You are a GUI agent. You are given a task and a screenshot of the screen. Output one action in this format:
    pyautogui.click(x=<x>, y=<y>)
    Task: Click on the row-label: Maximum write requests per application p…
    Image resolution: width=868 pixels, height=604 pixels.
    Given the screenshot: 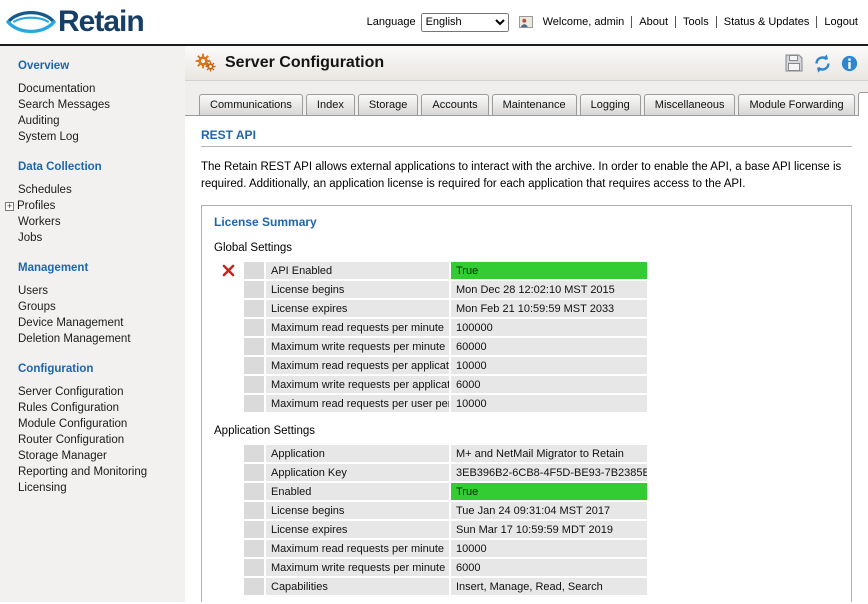 What is the action you would take?
    pyautogui.click(x=357, y=385)
    